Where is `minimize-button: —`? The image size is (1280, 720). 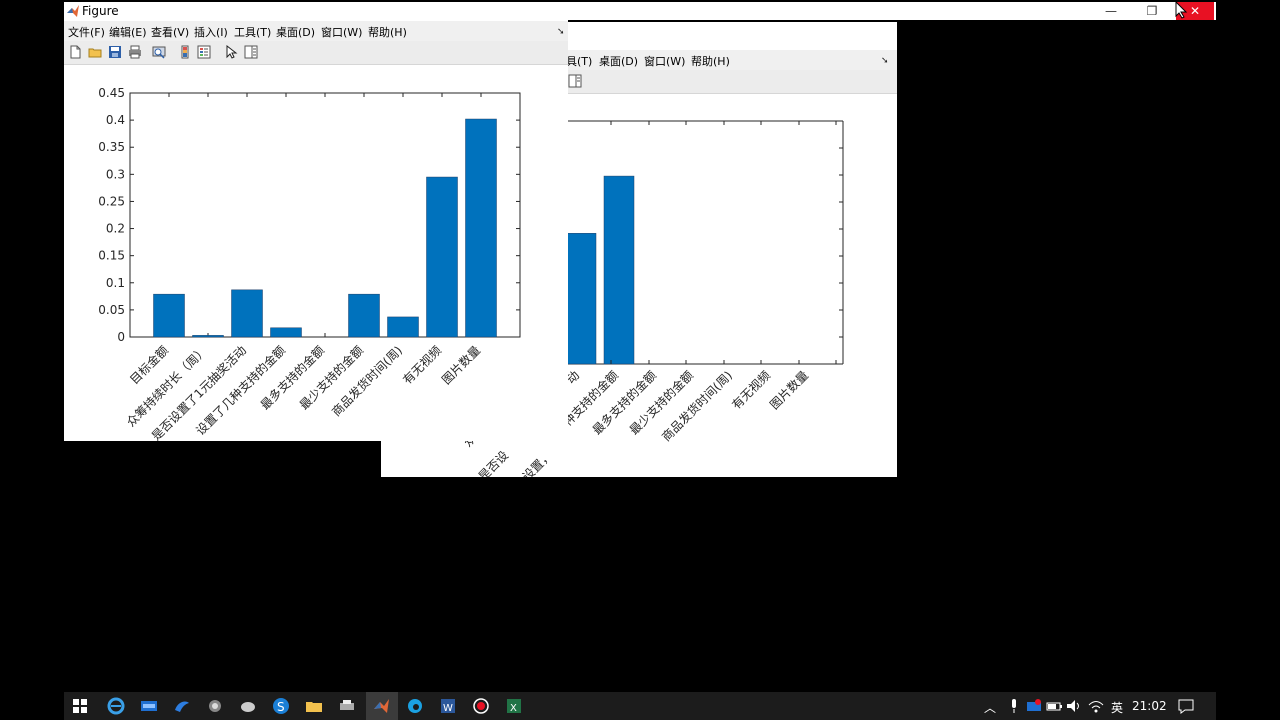 minimize-button: — is located at coordinates (1111, 11).